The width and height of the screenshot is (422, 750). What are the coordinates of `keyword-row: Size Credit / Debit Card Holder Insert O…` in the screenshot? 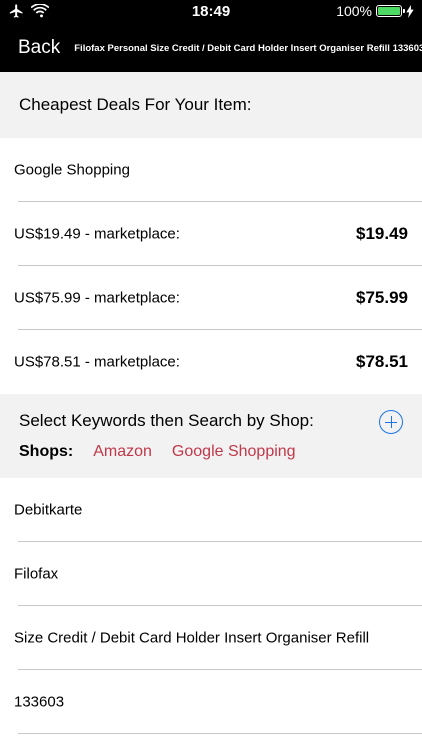 It's located at (211, 638).